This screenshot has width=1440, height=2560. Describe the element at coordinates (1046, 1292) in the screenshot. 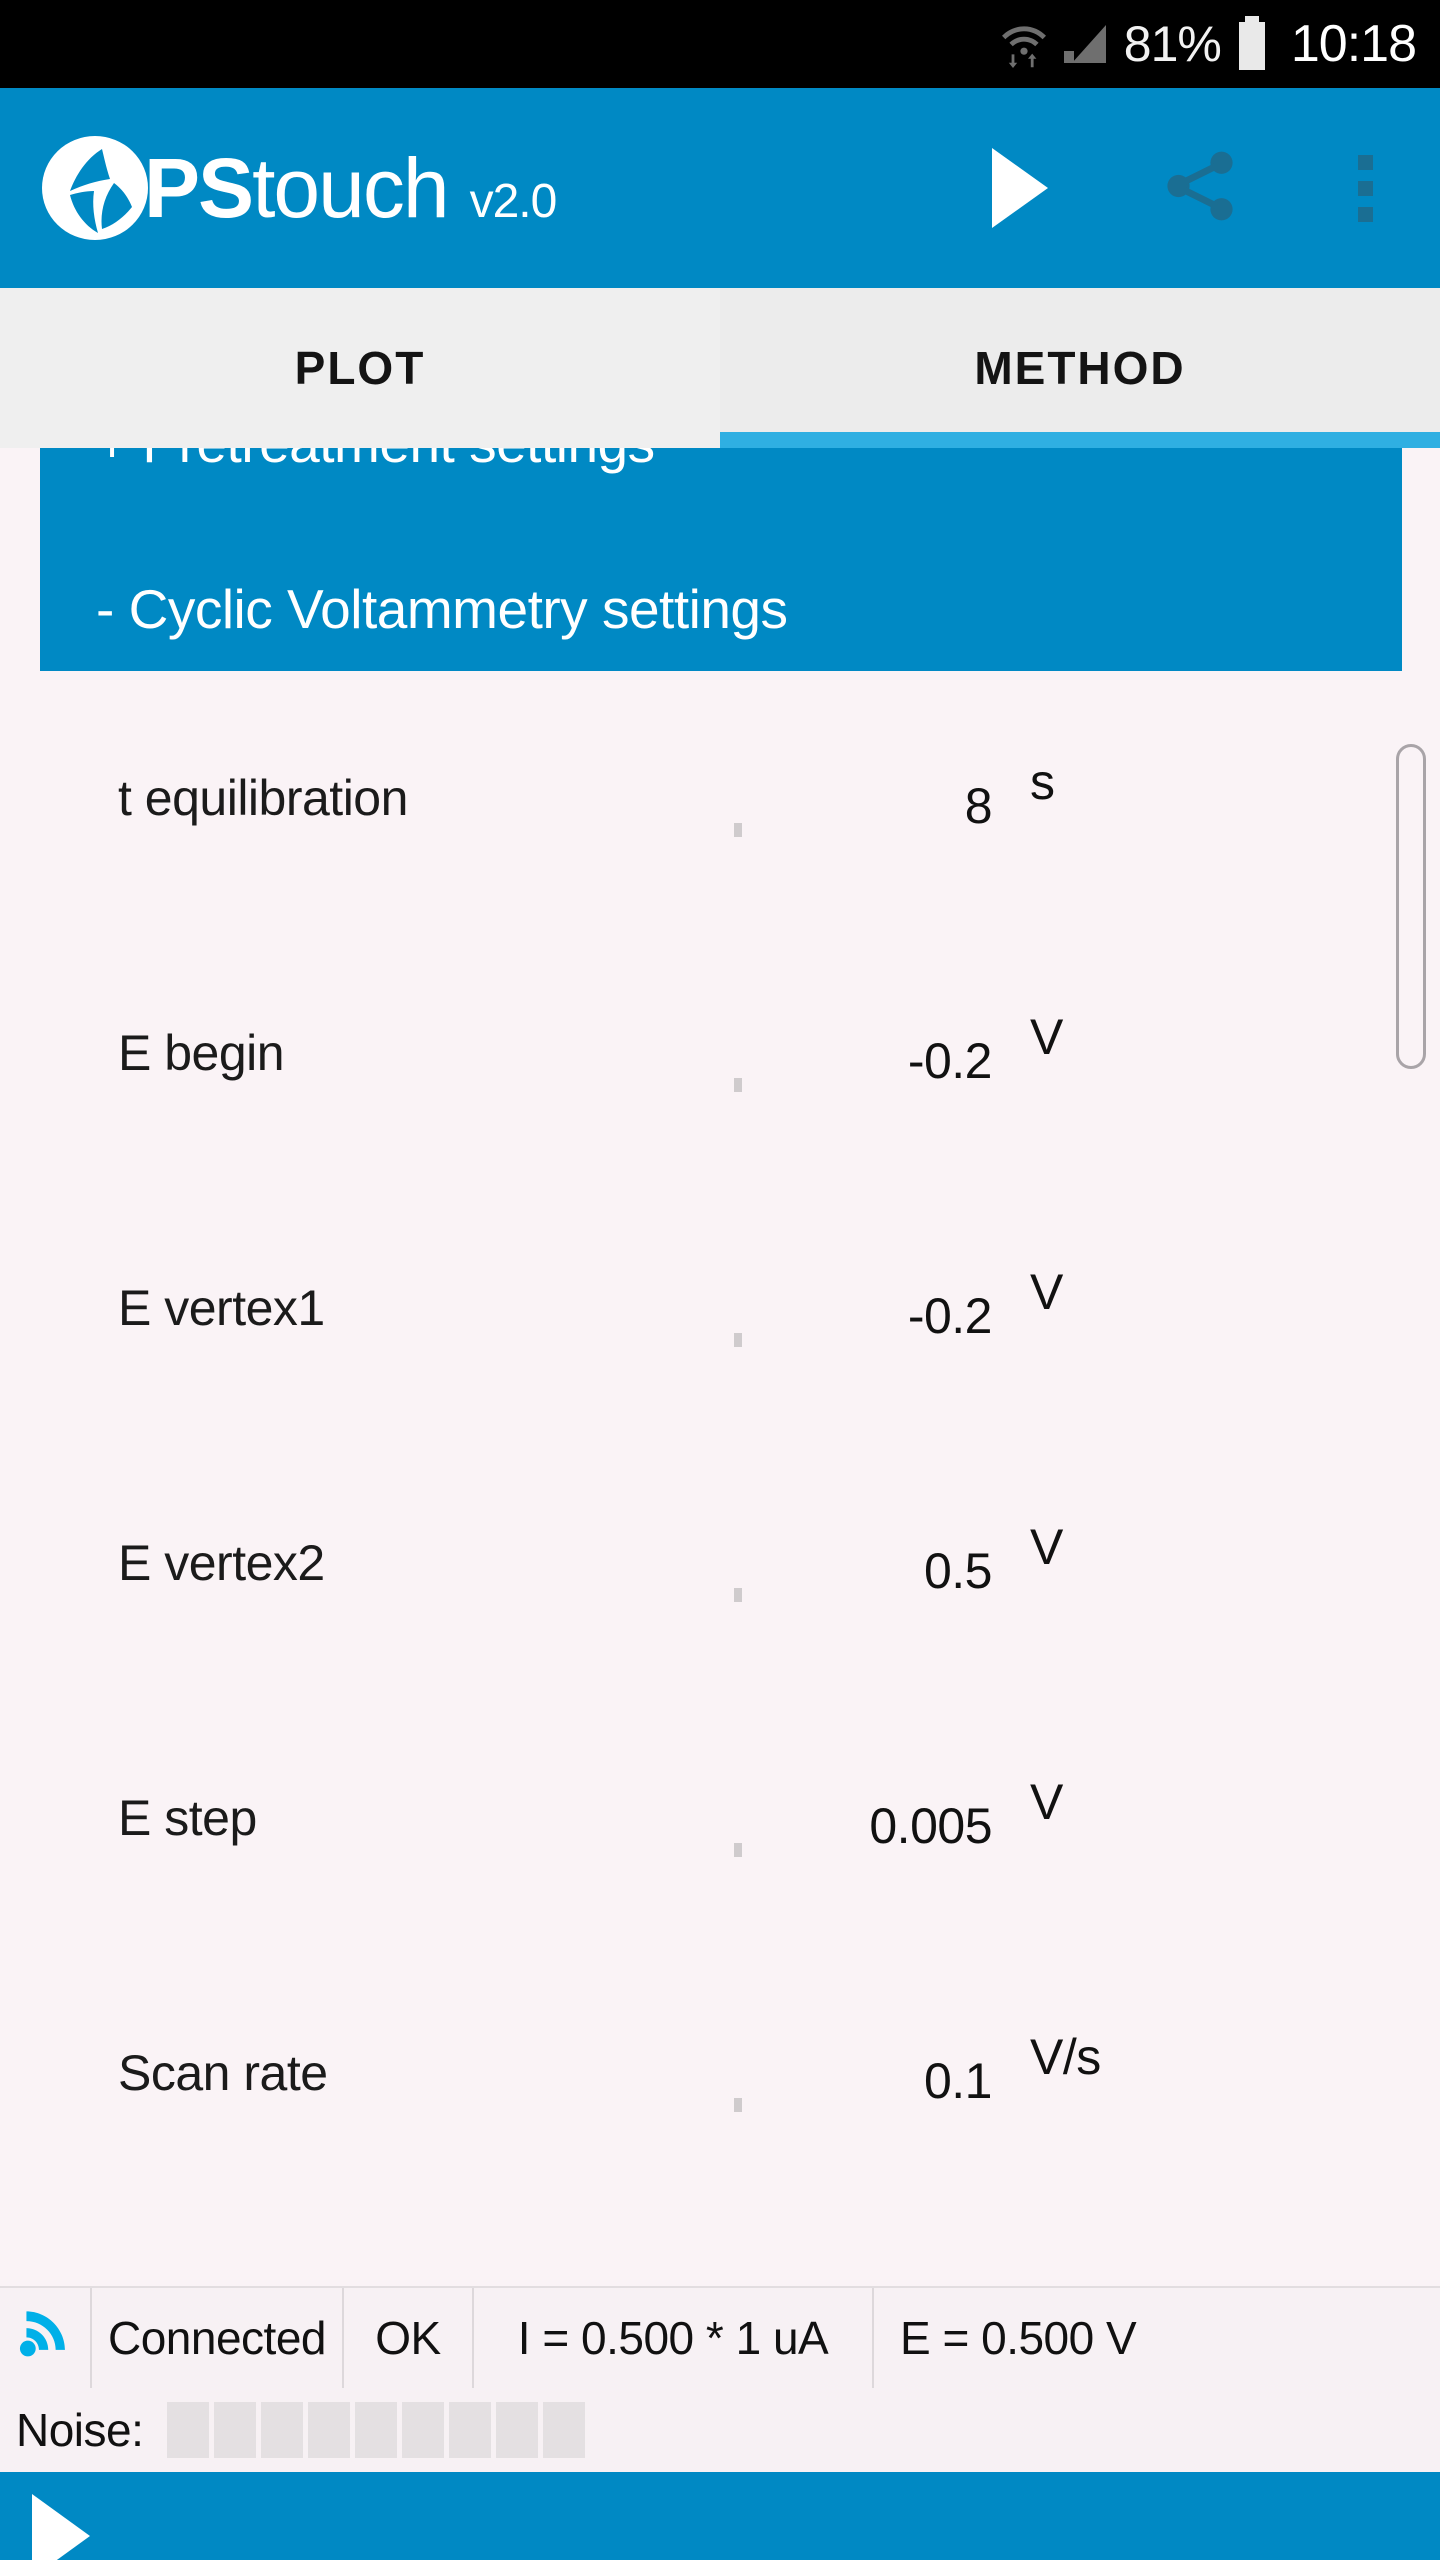

I see `unit-e-vertex1: V` at that location.